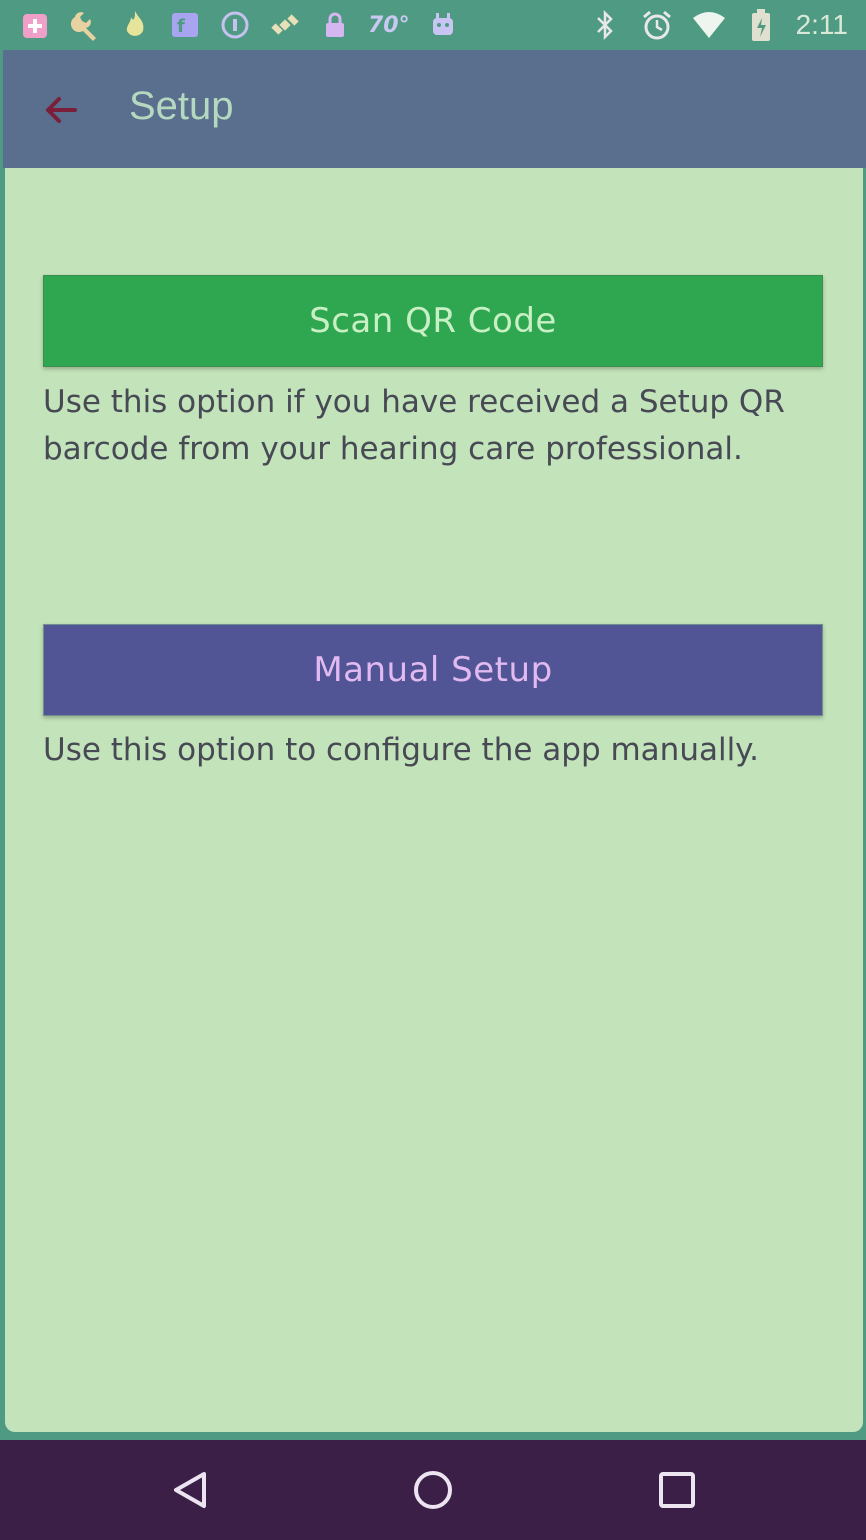 This screenshot has width=866, height=1540. What do you see at coordinates (761, 25) in the screenshot?
I see `battery-icon` at bounding box center [761, 25].